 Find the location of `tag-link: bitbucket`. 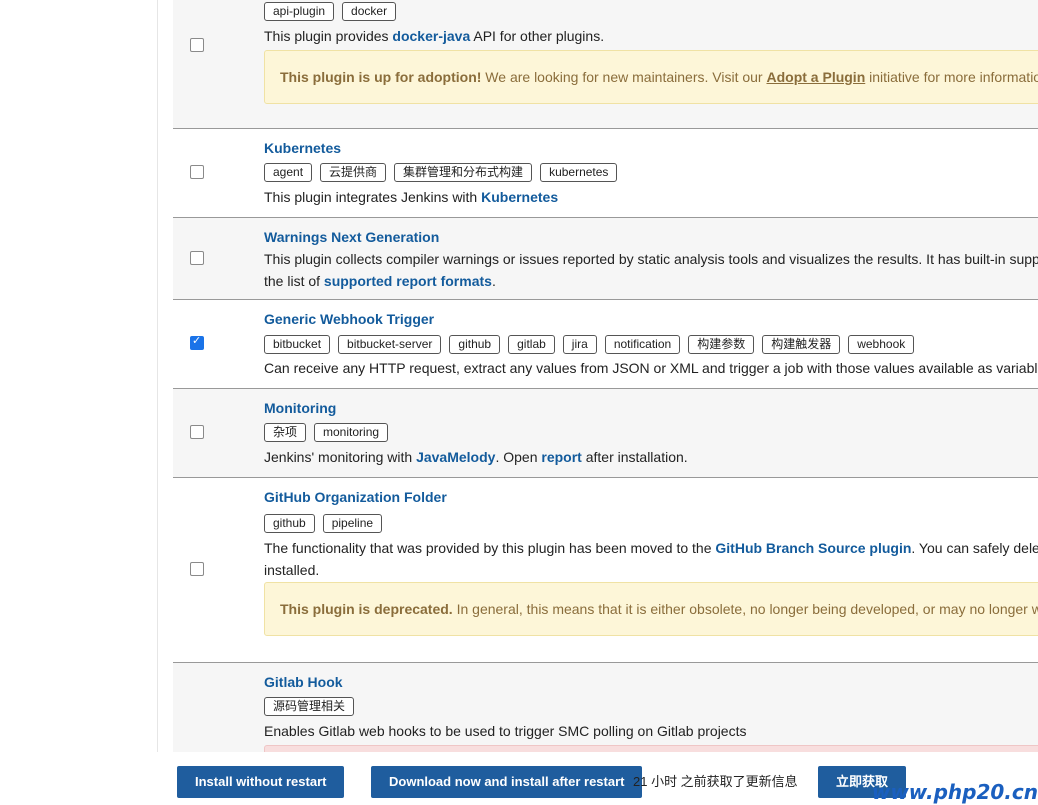

tag-link: bitbucket is located at coordinates (297, 344).